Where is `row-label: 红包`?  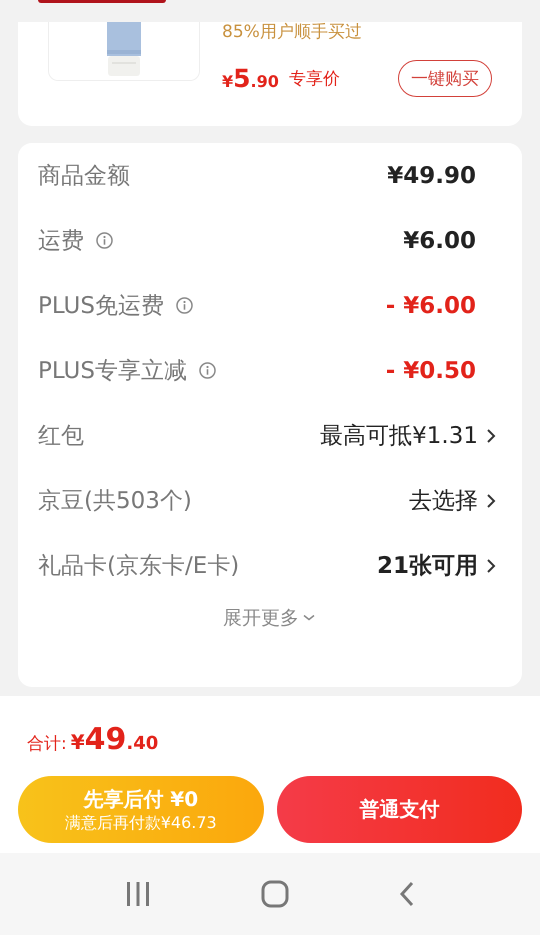 row-label: 红包 is located at coordinates (61, 436).